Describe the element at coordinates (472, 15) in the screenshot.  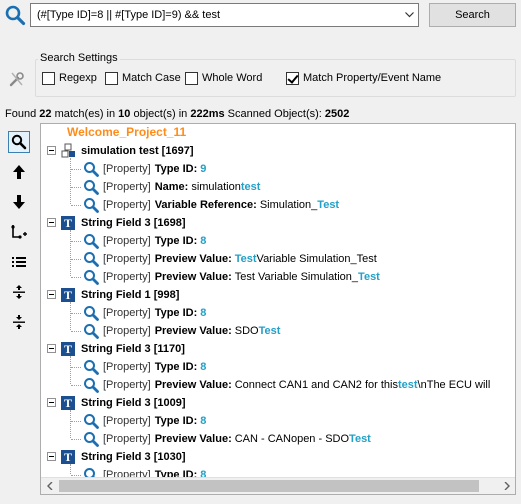
I see `search-button: Search` at that location.